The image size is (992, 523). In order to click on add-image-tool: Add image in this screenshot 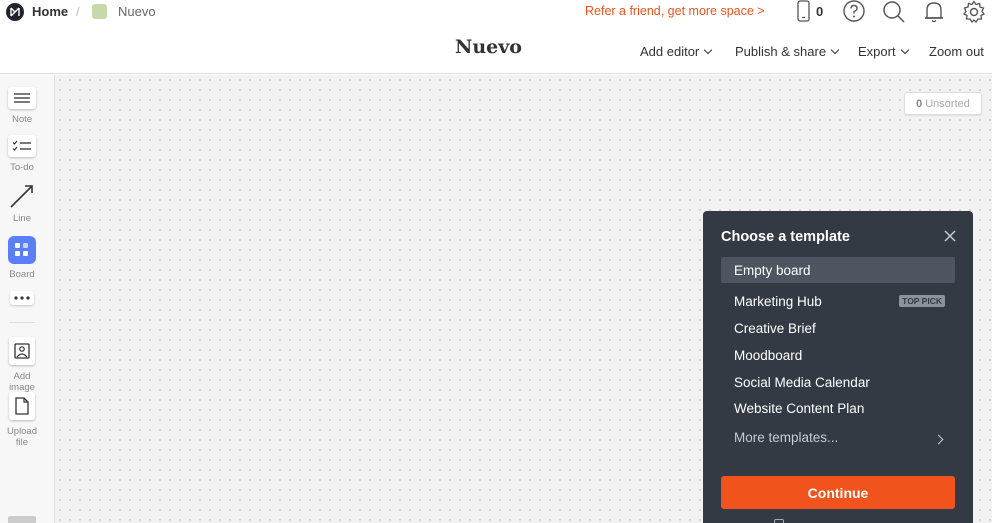, I will do `click(22, 365)`.